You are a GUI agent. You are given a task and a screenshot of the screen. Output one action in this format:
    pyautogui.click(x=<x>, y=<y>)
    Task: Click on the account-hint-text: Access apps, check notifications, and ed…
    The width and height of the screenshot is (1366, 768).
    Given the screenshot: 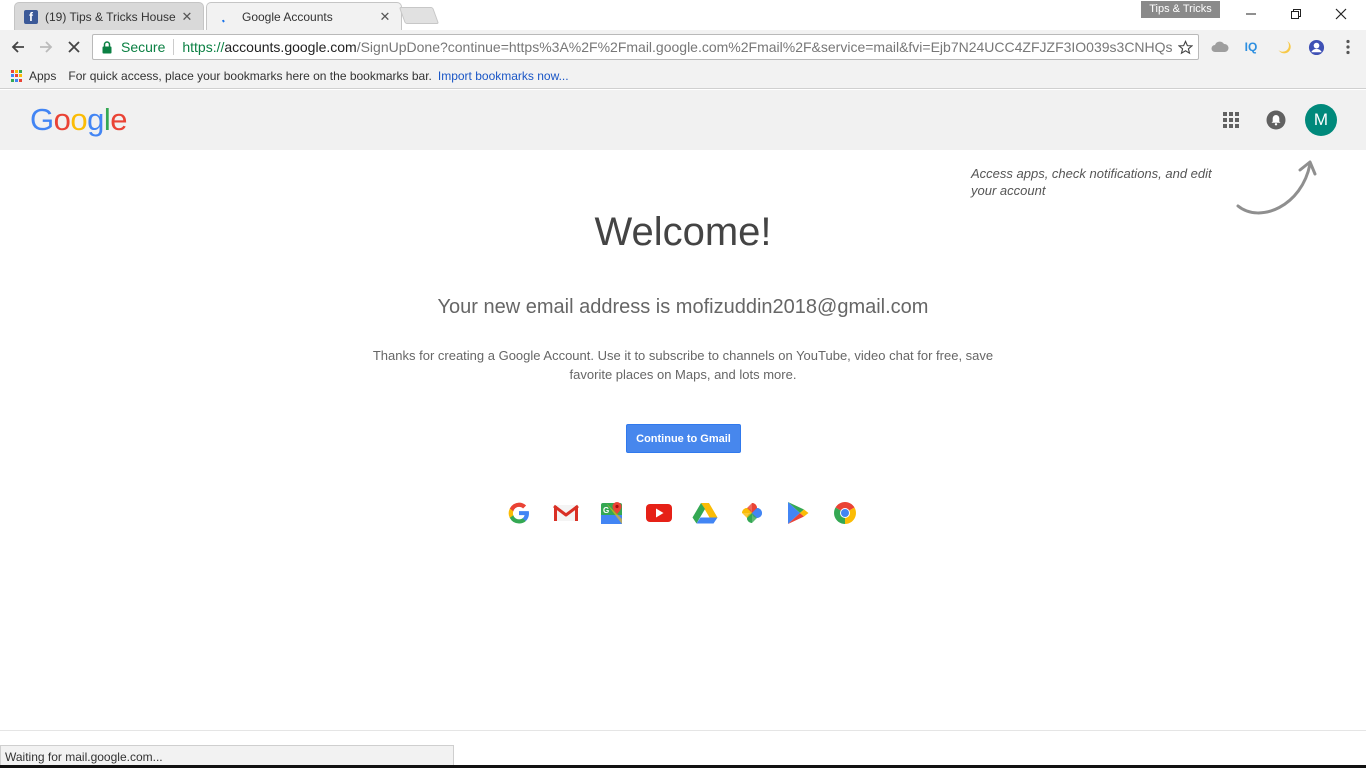 What is the action you would take?
    pyautogui.click(x=1091, y=182)
    